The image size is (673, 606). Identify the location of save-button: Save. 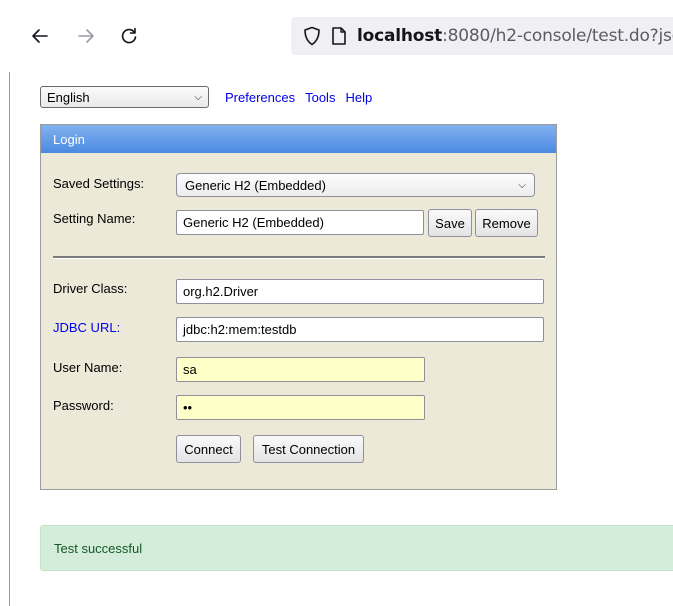
(450, 223).